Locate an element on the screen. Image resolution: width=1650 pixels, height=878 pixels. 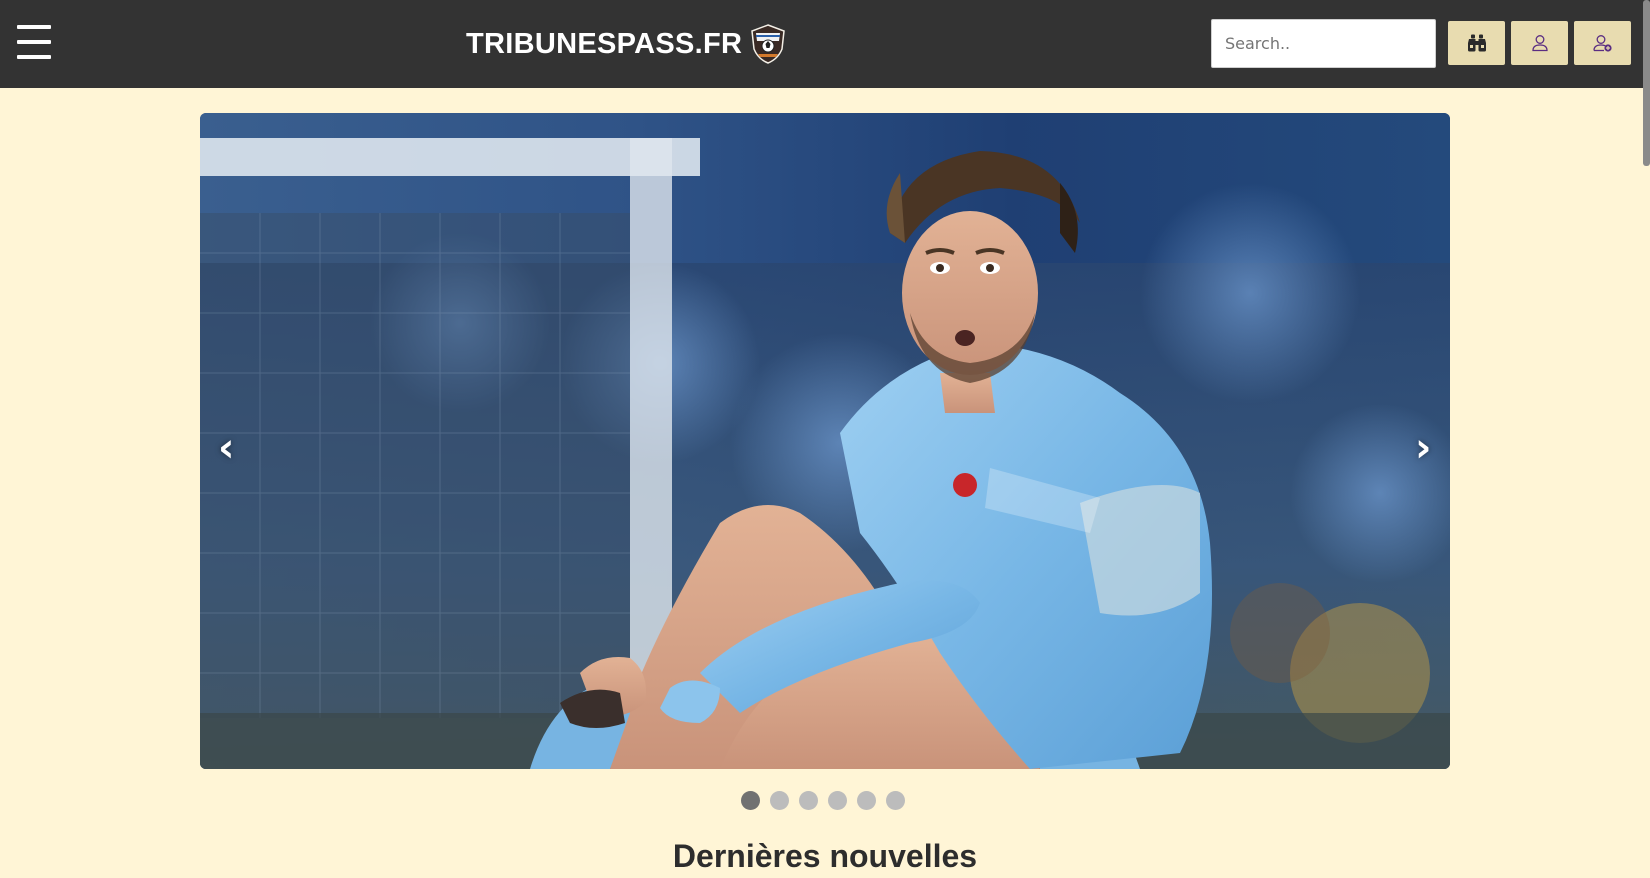
register-button is located at coordinates (1602, 43).